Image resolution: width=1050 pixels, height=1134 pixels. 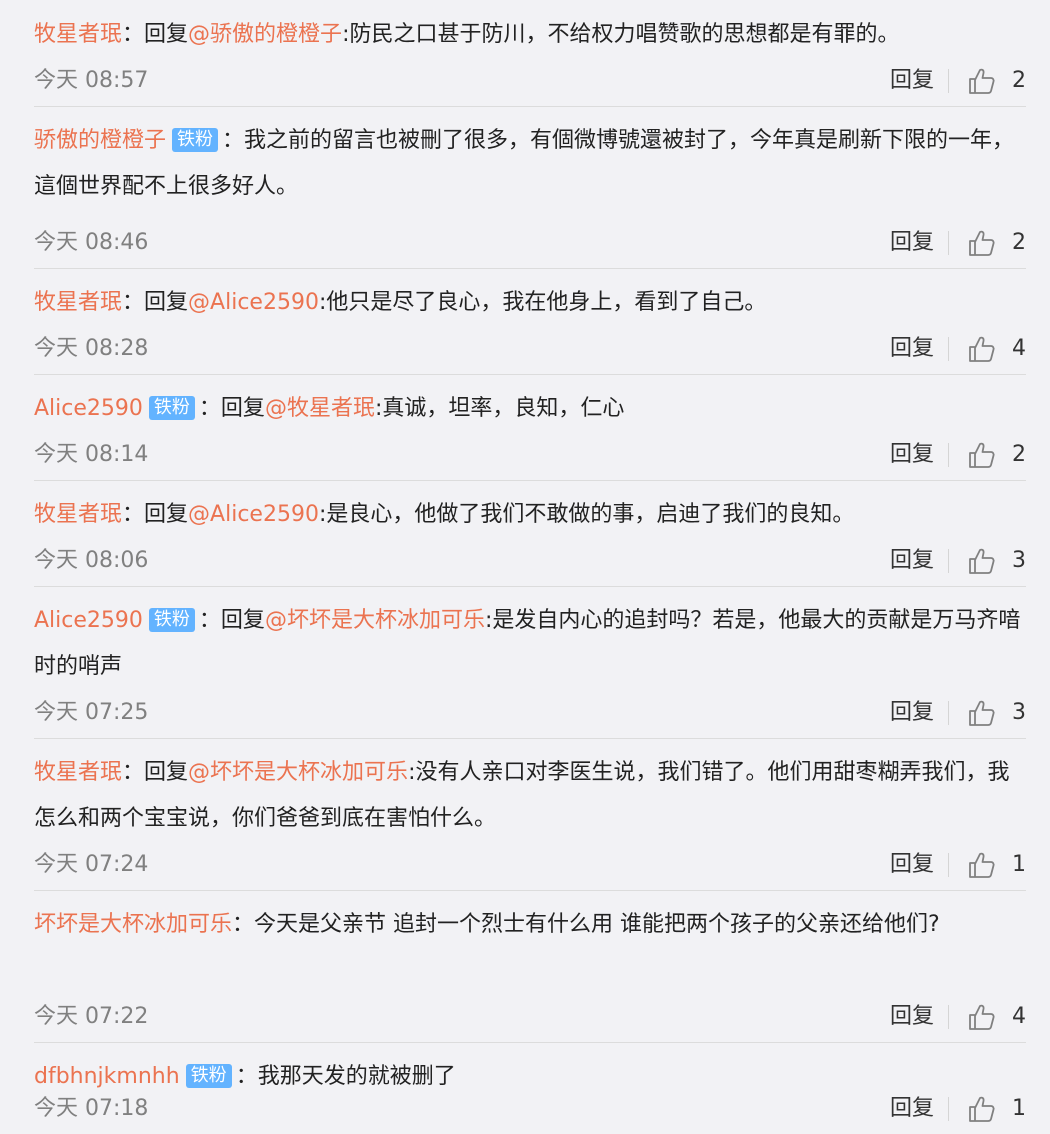 I want to click on comment-username: 骄傲的橙橙子, so click(x=100, y=140).